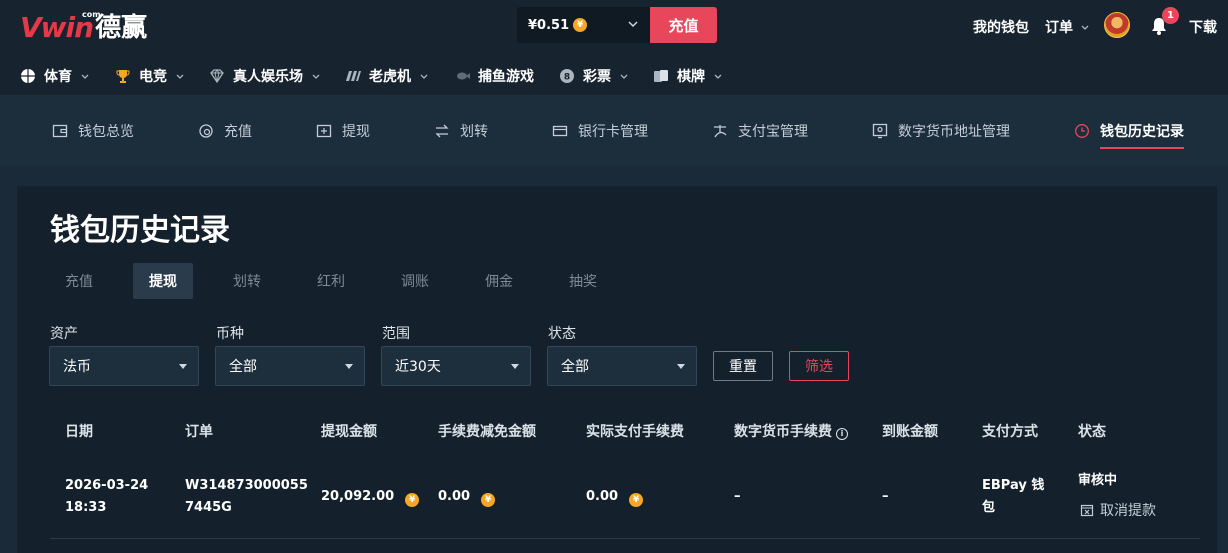 The height and width of the screenshot is (553, 1228). I want to click on download-link: 下载, so click(1203, 27).